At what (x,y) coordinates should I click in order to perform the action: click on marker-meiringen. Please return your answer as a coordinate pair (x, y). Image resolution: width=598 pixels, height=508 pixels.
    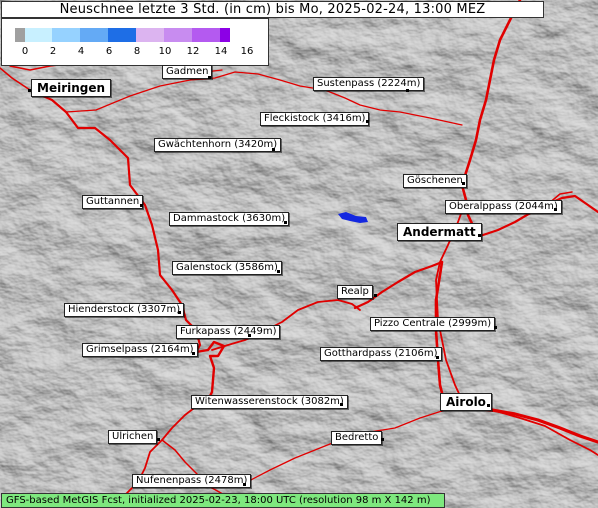
    Looking at the image, I should click on (29, 90).